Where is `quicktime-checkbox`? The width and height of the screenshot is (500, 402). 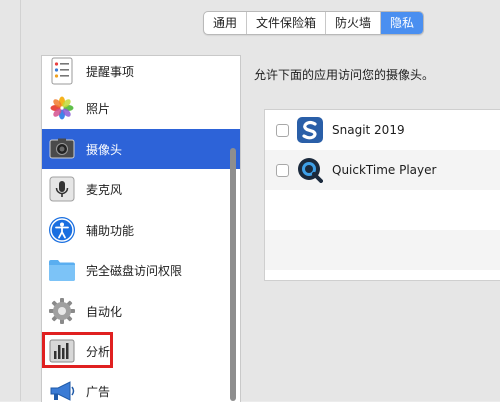
quicktime-checkbox is located at coordinates (282, 170).